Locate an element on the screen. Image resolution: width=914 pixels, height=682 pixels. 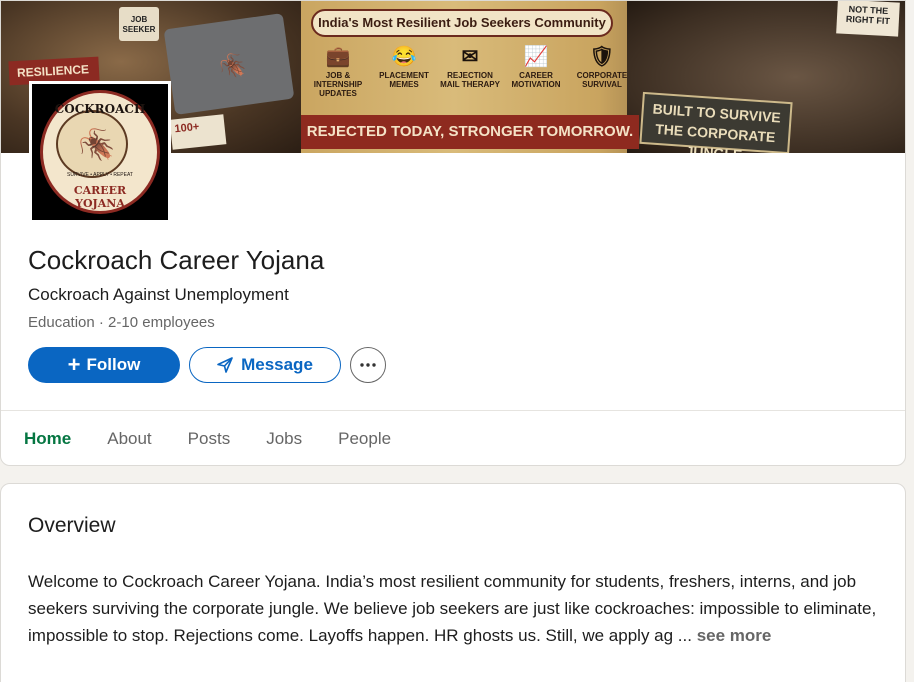
follow-button: + Follow is located at coordinates (104, 365).